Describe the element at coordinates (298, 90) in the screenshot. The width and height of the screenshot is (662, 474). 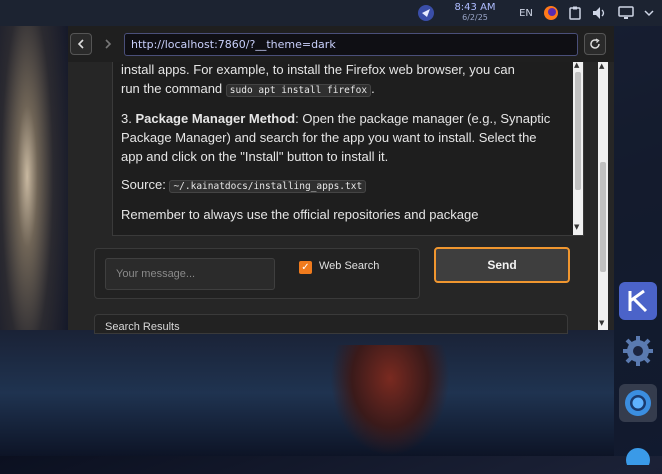
I see `command-code: sudo apt install firefox` at that location.